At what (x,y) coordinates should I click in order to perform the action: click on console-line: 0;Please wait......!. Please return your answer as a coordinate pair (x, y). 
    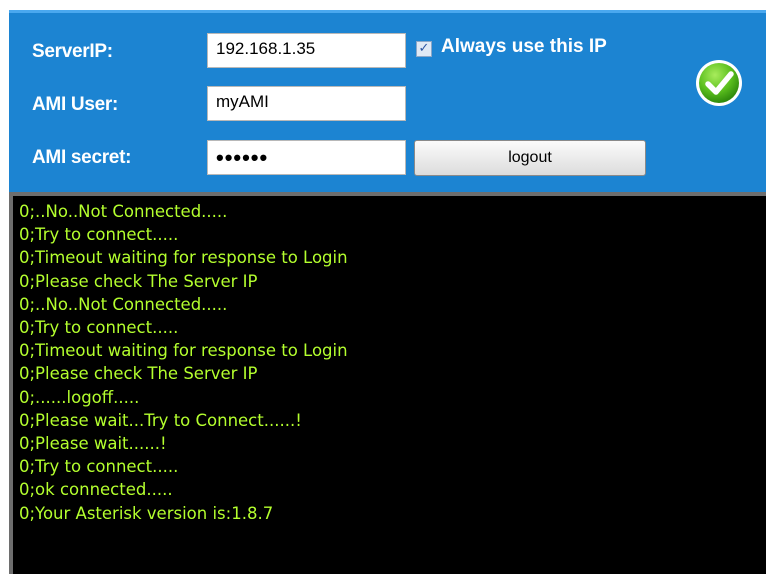
    Looking at the image, I should click on (93, 444).